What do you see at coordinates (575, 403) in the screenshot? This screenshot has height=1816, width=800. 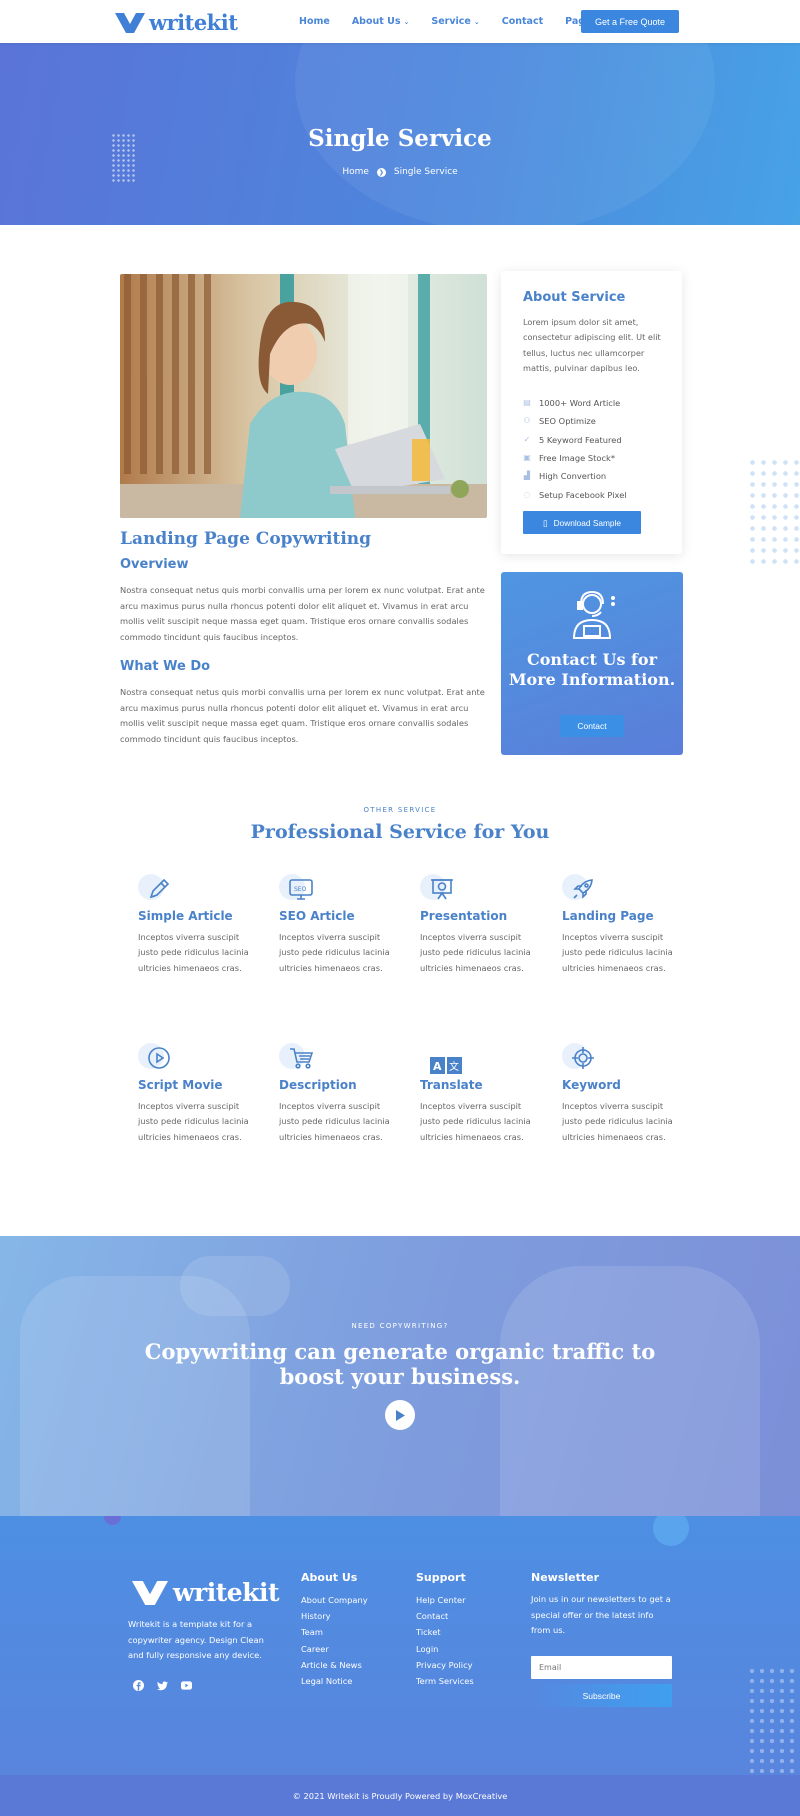 I see `feature-item: ▤ 1000+ Word Article` at bounding box center [575, 403].